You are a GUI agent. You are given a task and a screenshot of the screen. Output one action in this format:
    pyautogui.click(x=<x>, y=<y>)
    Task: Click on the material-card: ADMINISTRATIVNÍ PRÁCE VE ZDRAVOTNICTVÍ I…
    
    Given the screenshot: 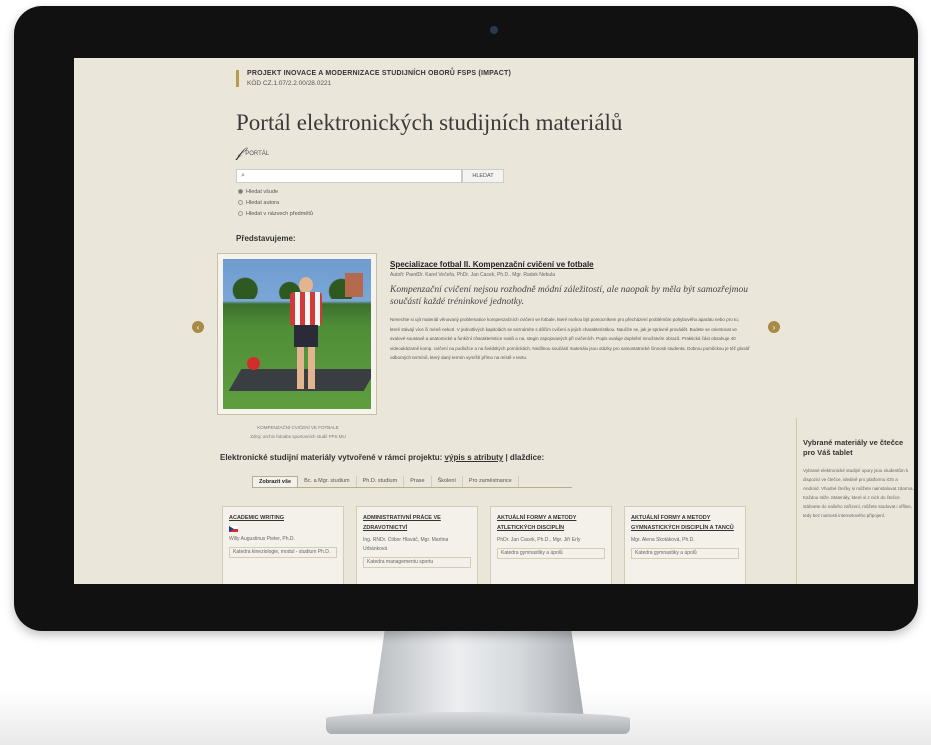 What is the action you would take?
    pyautogui.click(x=417, y=545)
    